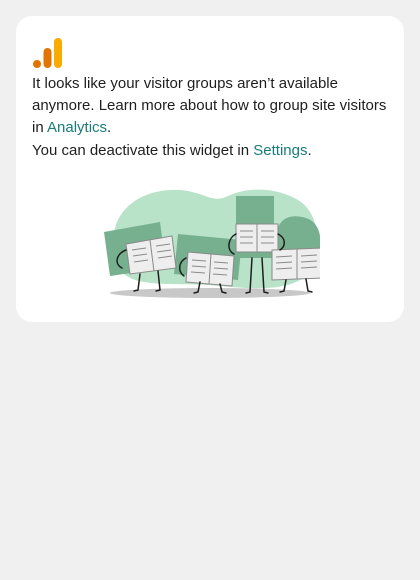 This screenshot has height=580, width=420. I want to click on people-reading-newspapers-illustration, so click(212, 243).